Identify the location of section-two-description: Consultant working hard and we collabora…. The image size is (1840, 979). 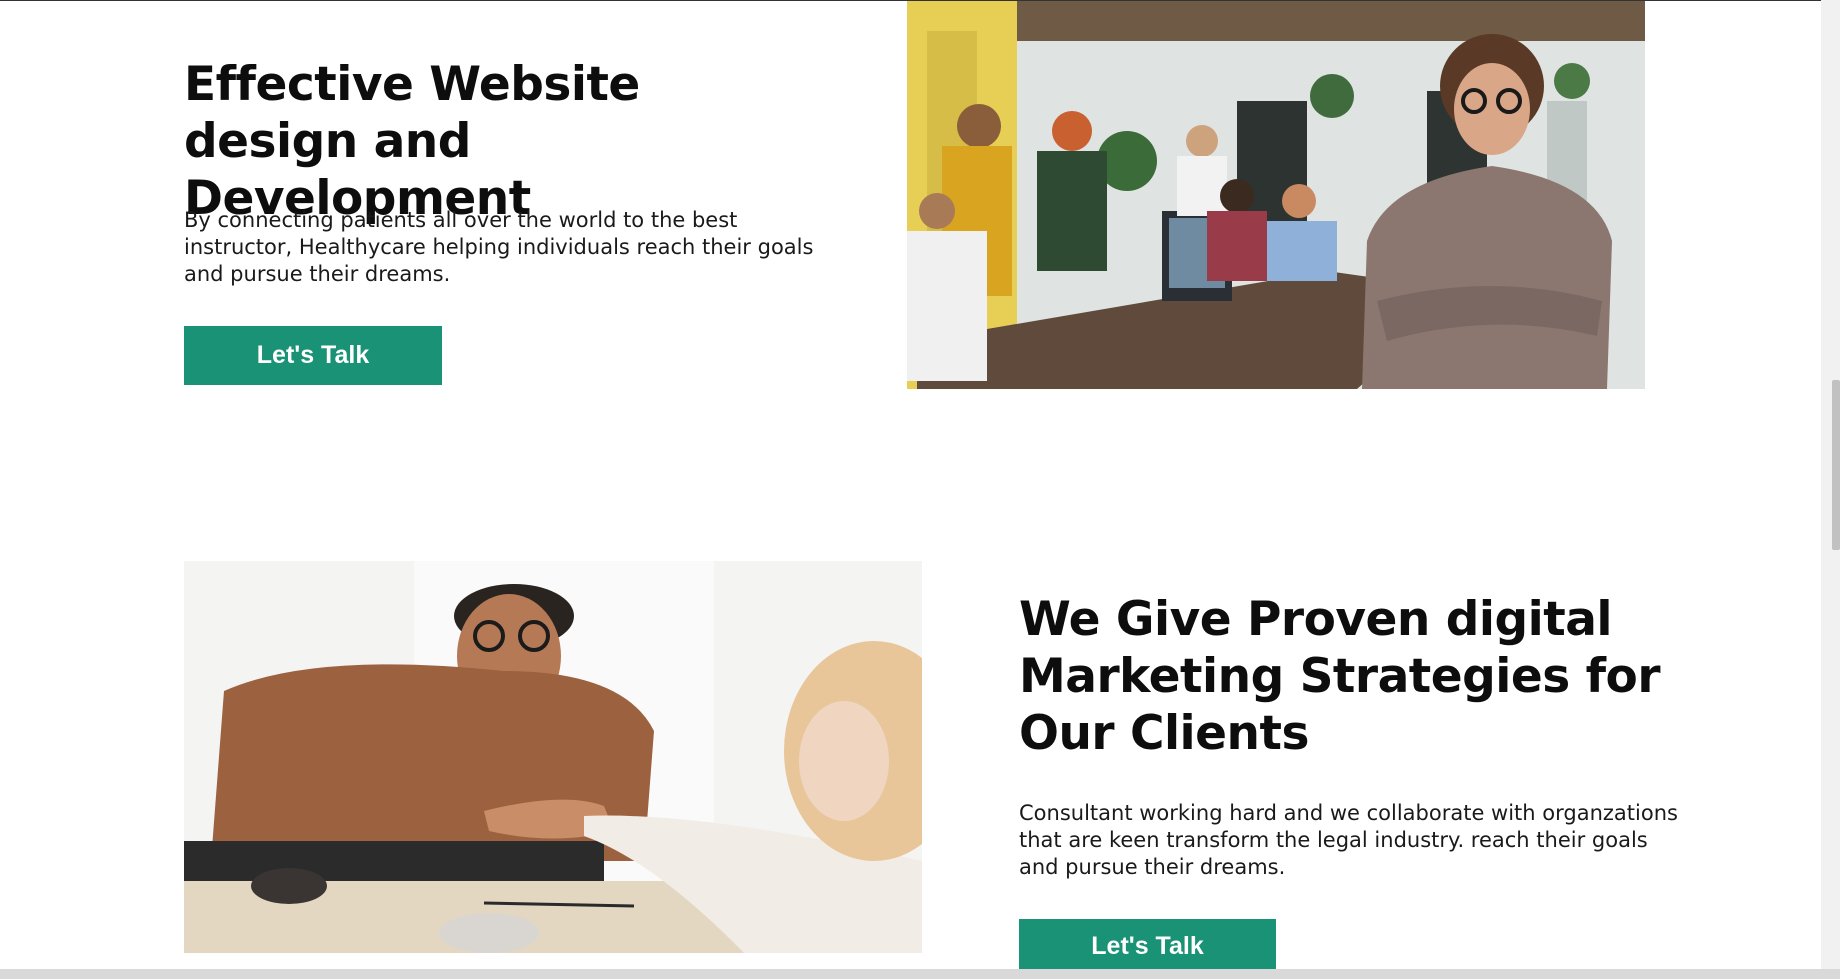
(1348, 840).